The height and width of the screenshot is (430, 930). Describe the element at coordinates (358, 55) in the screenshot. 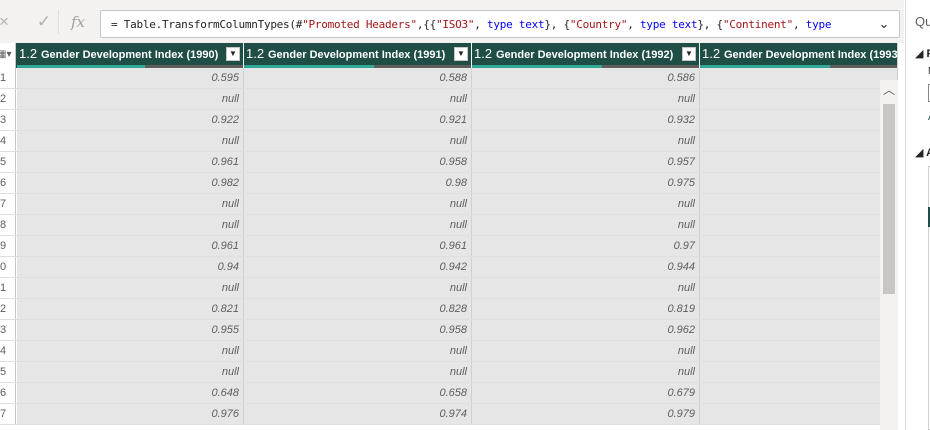

I see `column-header-gdi-1991: 1.2 Gender Development Index (1991) ▼` at that location.